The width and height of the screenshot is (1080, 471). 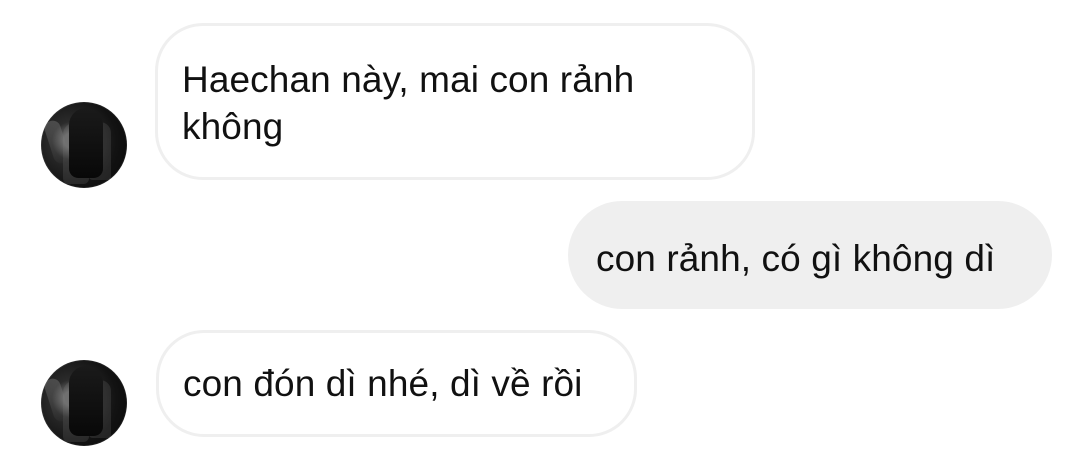 I want to click on message-text: con rảnh, có gì không dì, so click(x=796, y=258).